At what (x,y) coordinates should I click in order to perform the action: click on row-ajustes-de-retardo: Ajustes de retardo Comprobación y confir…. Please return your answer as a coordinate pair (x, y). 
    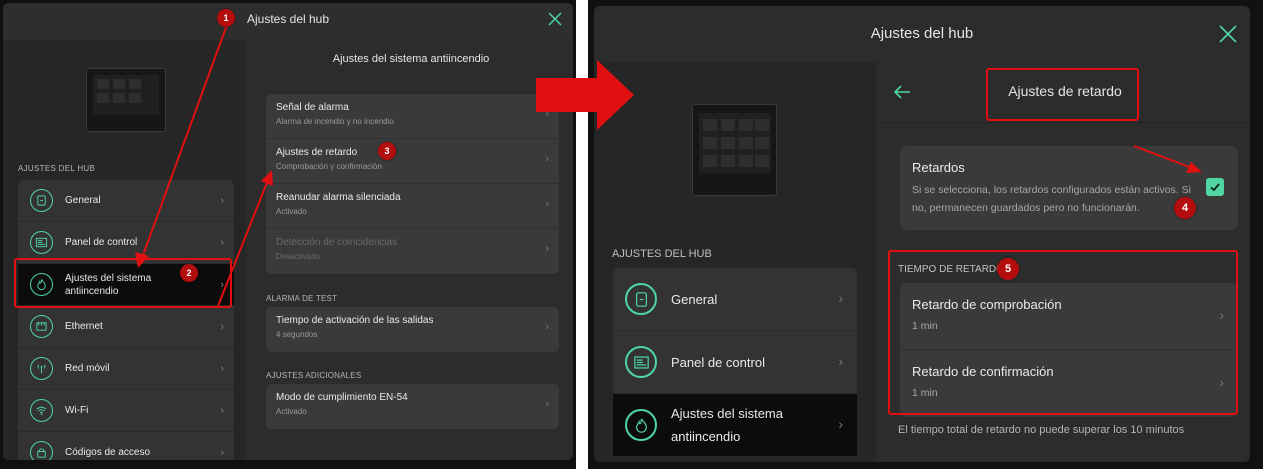
    Looking at the image, I should click on (412, 161).